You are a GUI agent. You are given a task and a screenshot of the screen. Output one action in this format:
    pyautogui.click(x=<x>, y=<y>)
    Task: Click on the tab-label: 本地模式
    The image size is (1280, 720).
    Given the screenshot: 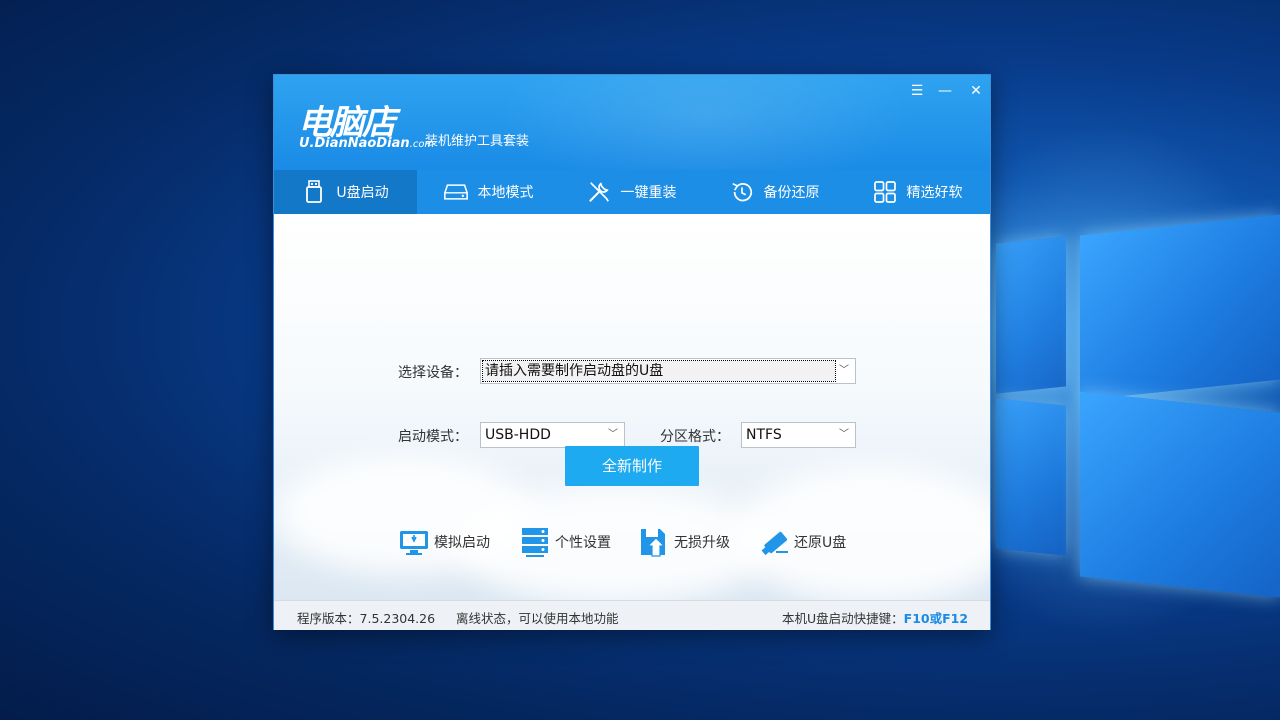 What is the action you would take?
    pyautogui.click(x=506, y=192)
    